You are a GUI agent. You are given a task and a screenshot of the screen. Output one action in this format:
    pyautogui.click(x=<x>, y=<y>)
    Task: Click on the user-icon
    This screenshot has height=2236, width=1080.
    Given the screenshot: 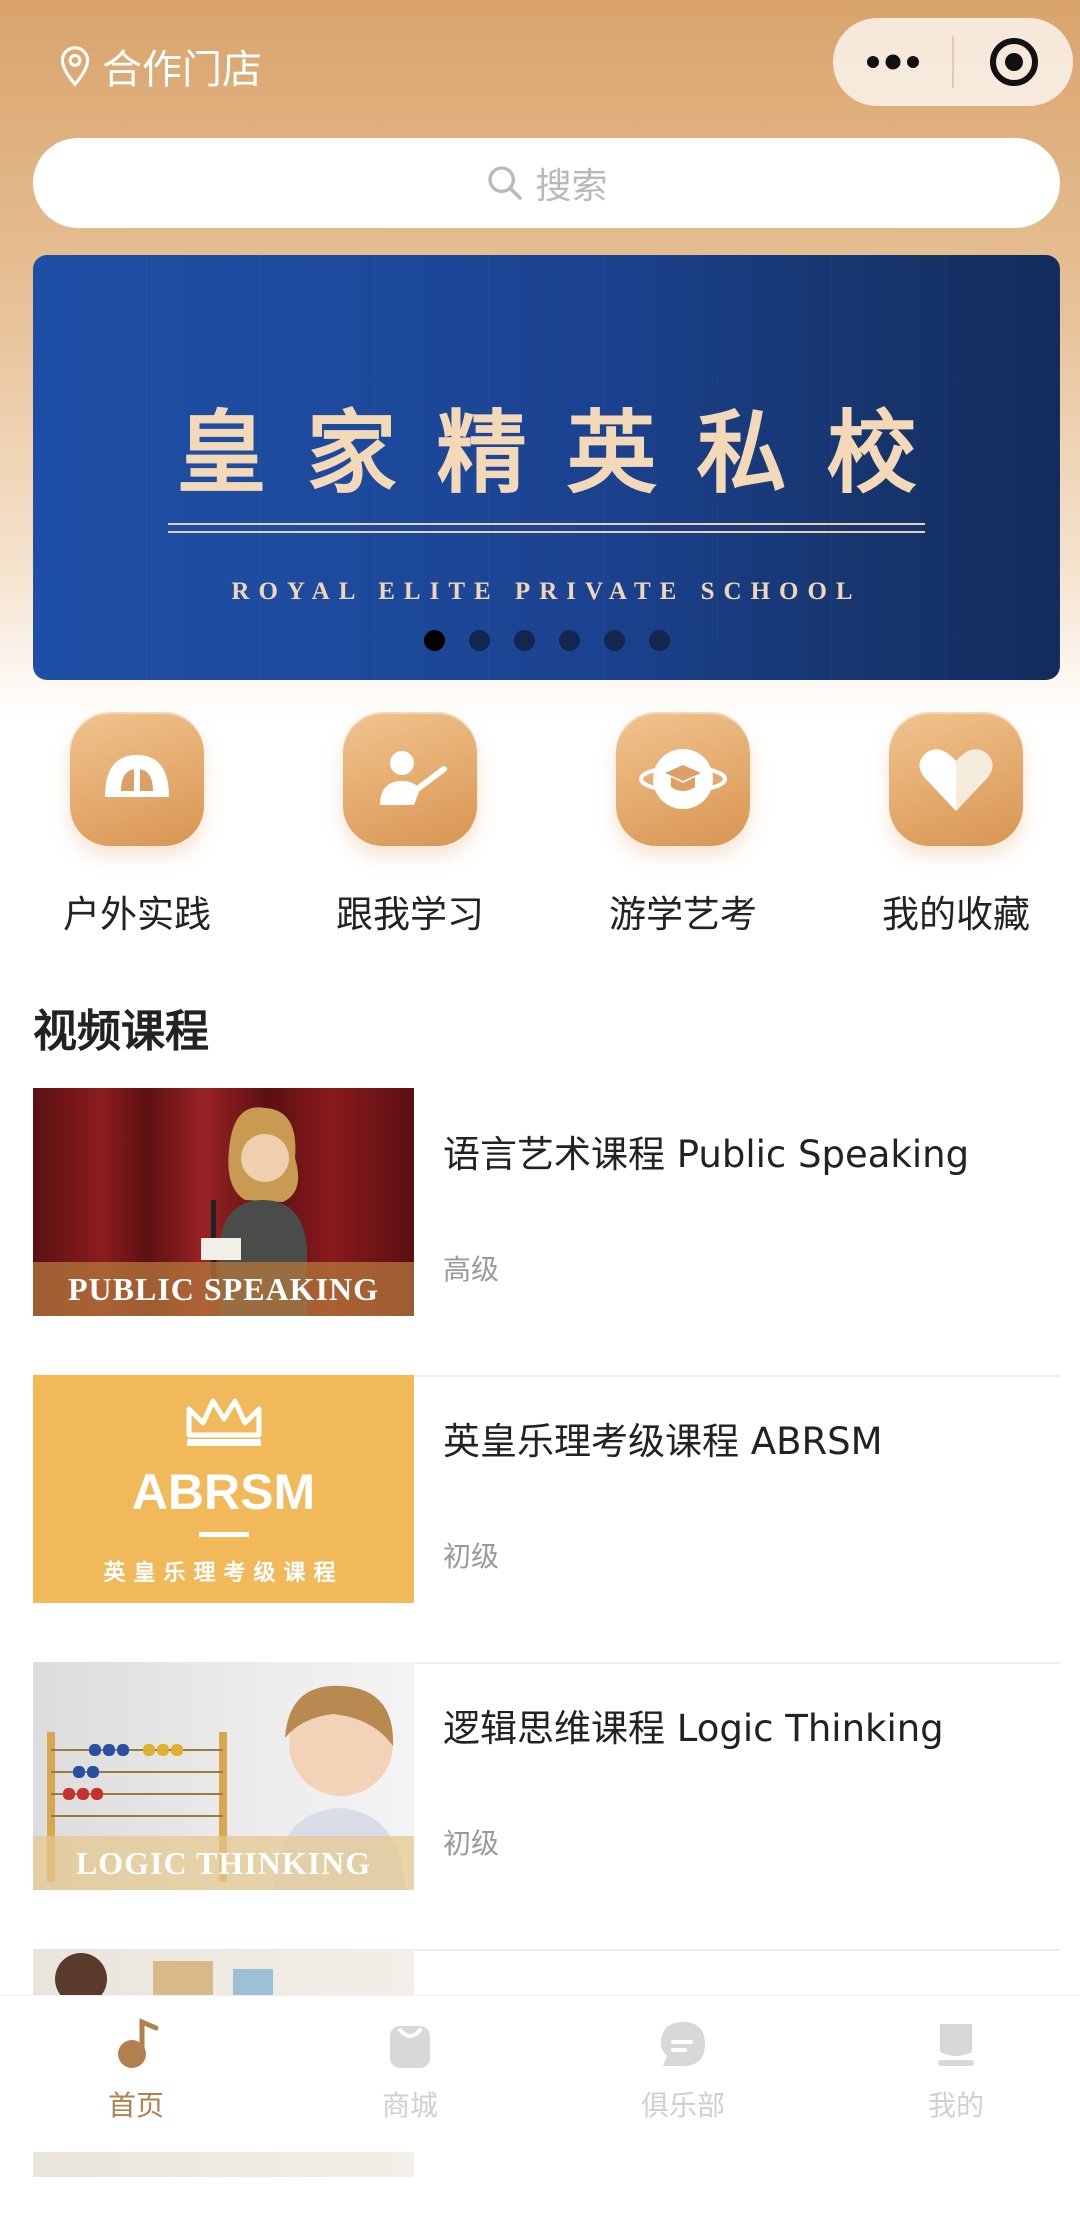 What is the action you would take?
    pyautogui.click(x=956, y=2045)
    